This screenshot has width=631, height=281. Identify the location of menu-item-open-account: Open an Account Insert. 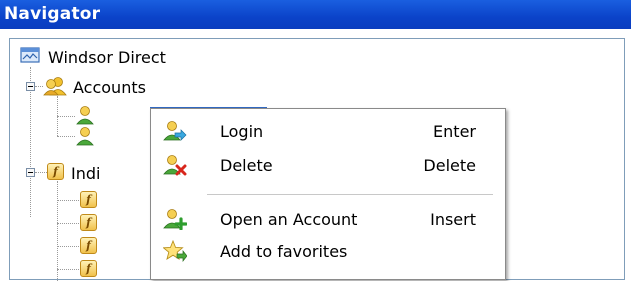
(328, 219).